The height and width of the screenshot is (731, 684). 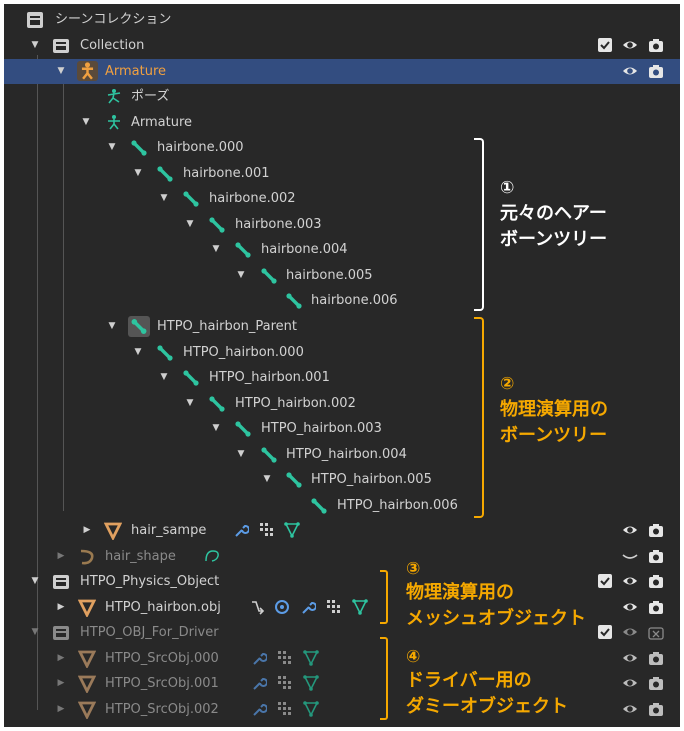 What do you see at coordinates (162, 658) in the screenshot?
I see `row-label: HTPO_SrcObj.000` at bounding box center [162, 658].